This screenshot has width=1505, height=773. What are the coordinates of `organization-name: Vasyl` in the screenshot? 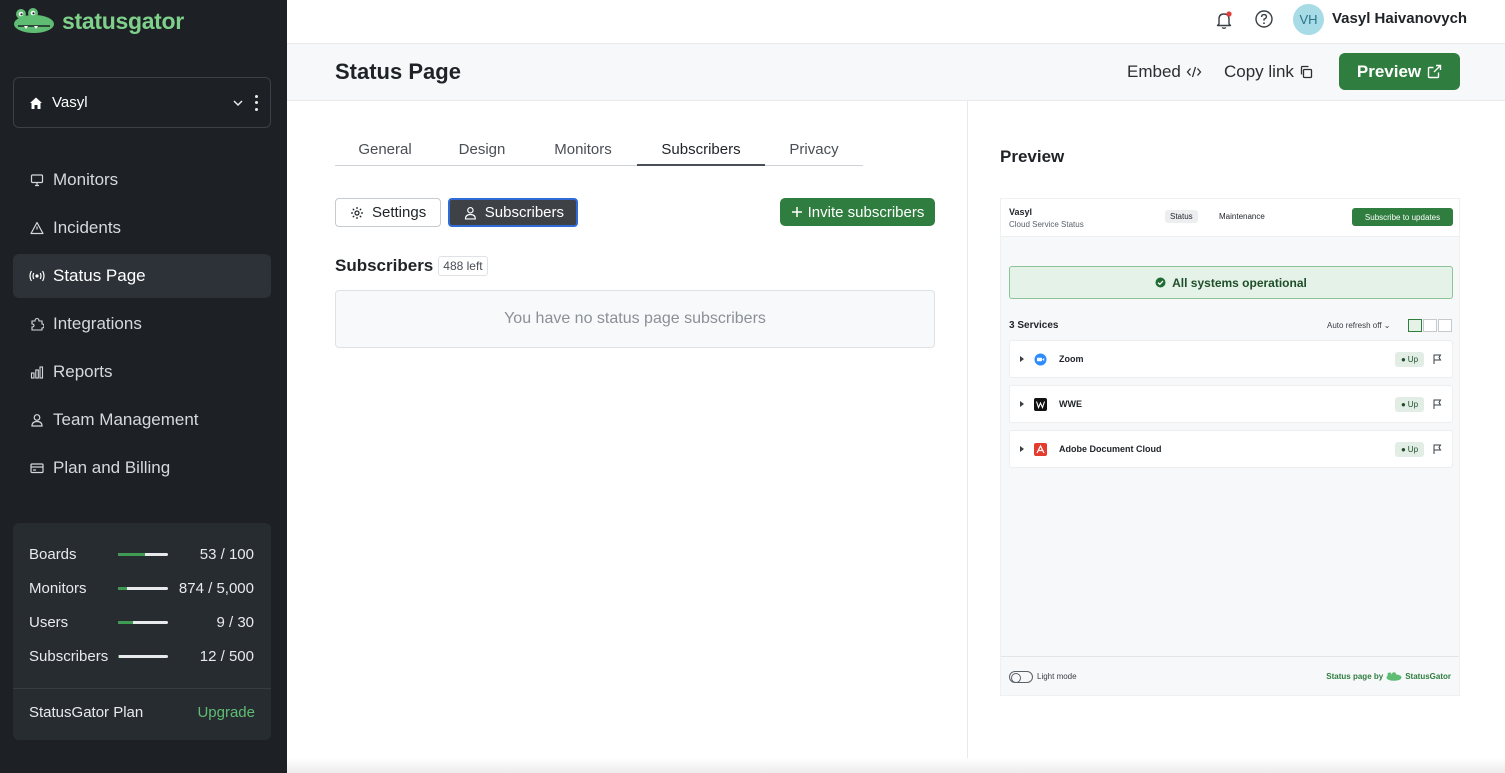 It's located at (70, 102).